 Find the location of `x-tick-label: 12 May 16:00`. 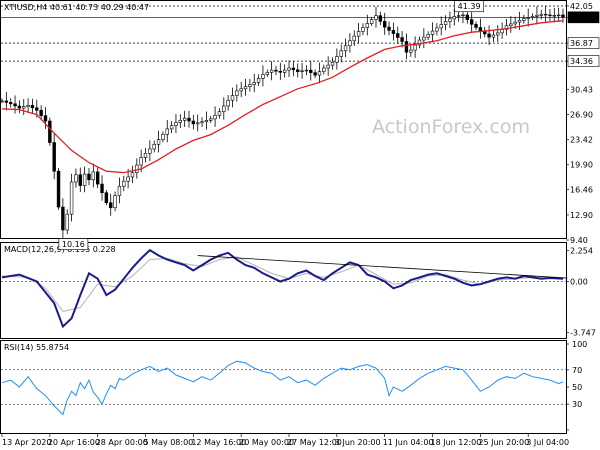

x-tick-label: 12 May 16:00 is located at coordinates (218, 442).